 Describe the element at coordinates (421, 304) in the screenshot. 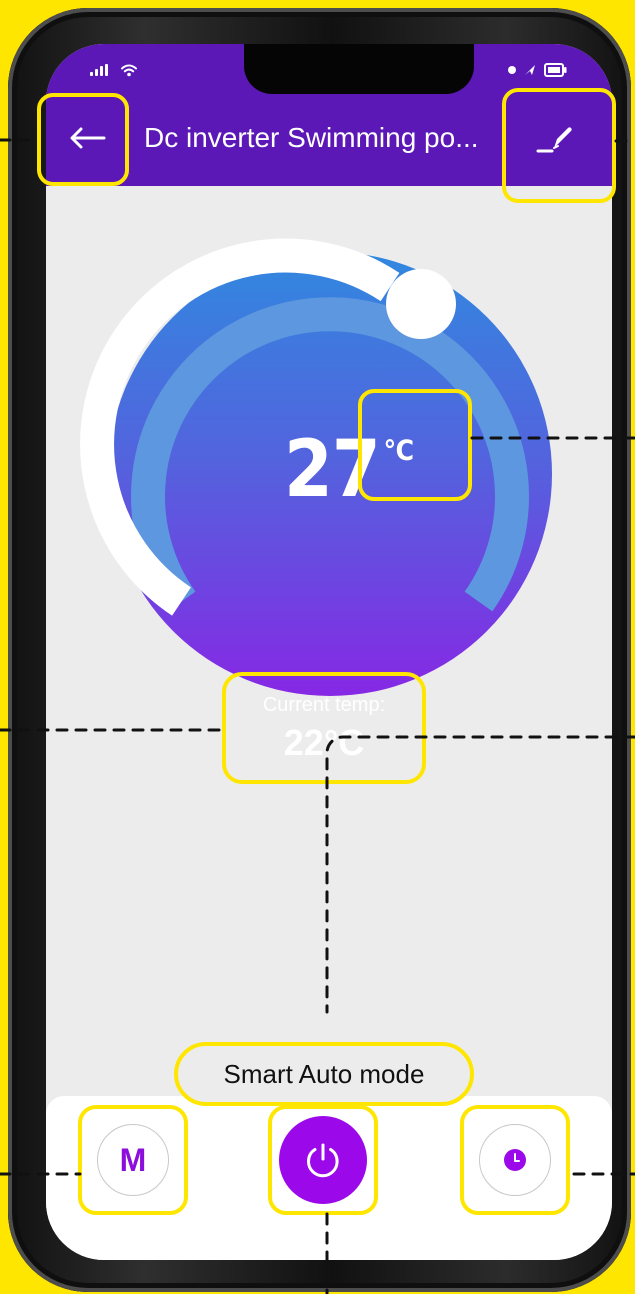

I see `dial-knob-icon` at that location.